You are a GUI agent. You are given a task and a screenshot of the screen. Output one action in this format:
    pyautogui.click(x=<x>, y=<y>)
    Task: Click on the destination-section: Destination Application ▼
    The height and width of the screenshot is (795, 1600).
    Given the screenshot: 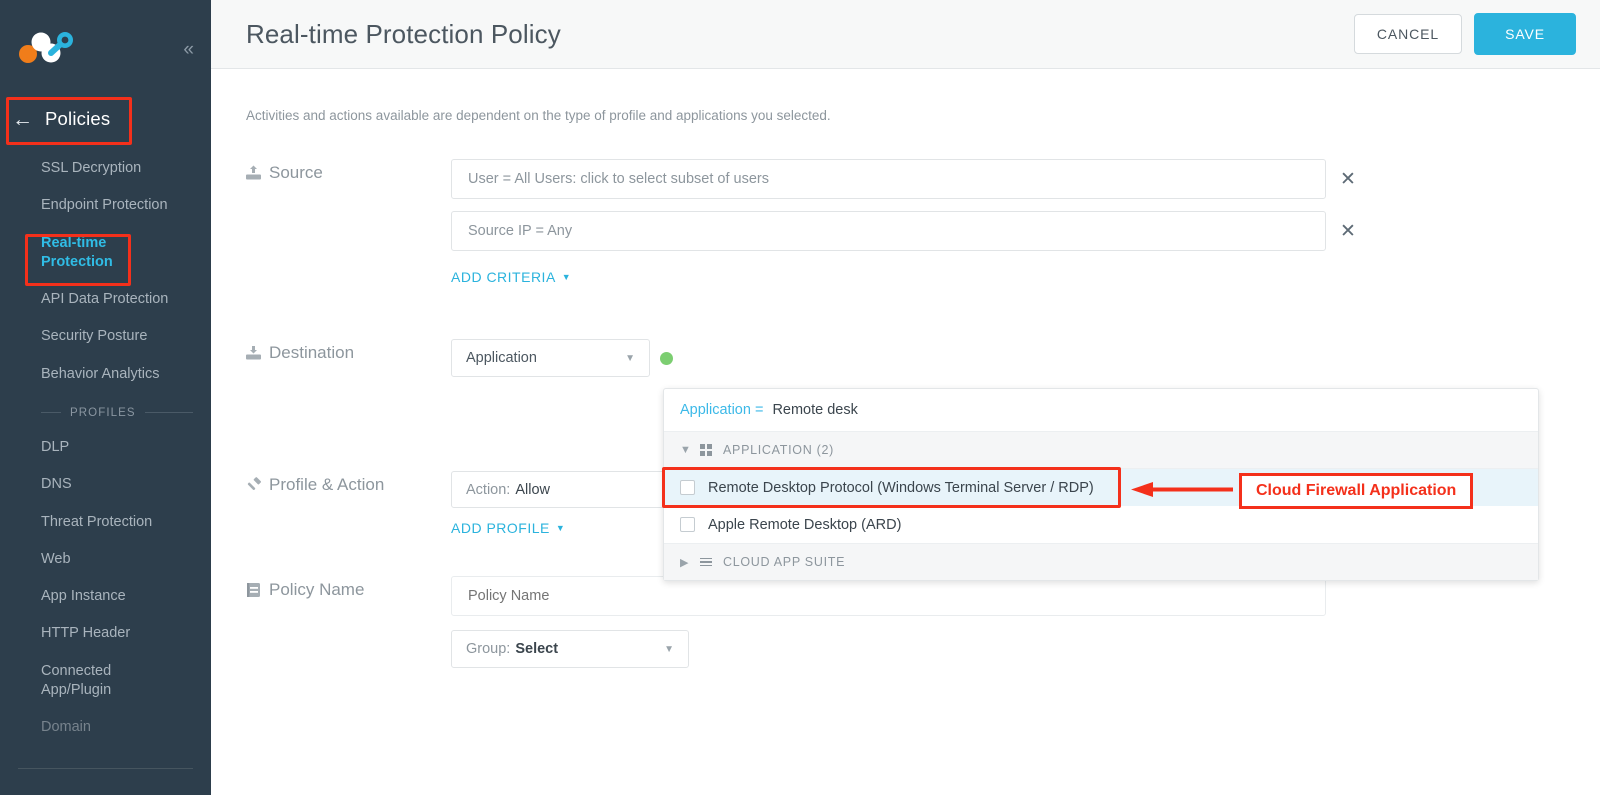 What is the action you would take?
    pyautogui.click(x=923, y=358)
    